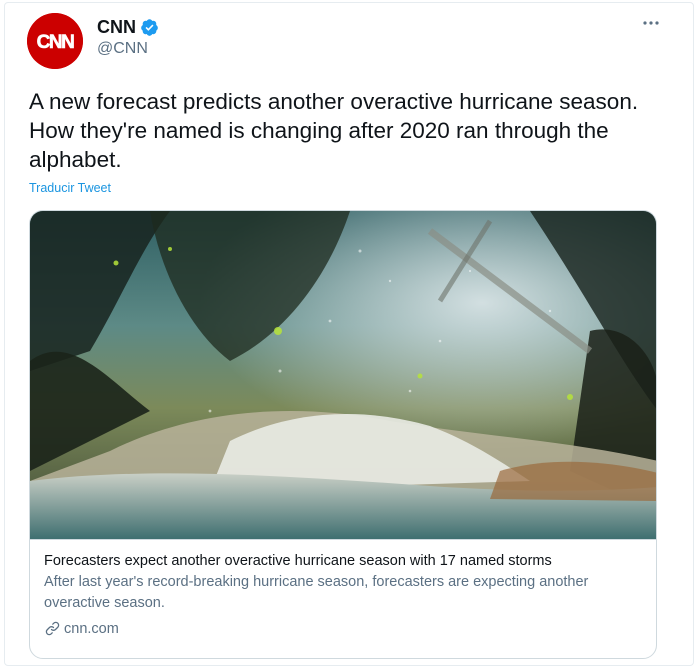 The image size is (700, 670). What do you see at coordinates (116, 27) in the screenshot?
I see `display-name: CNN` at bounding box center [116, 27].